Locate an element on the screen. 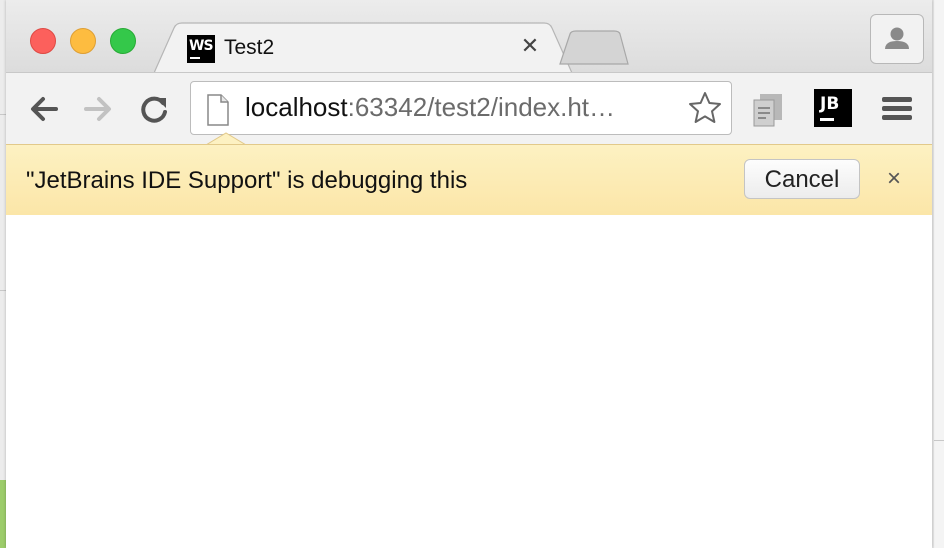  back-arrow-icon is located at coordinates (44, 109).